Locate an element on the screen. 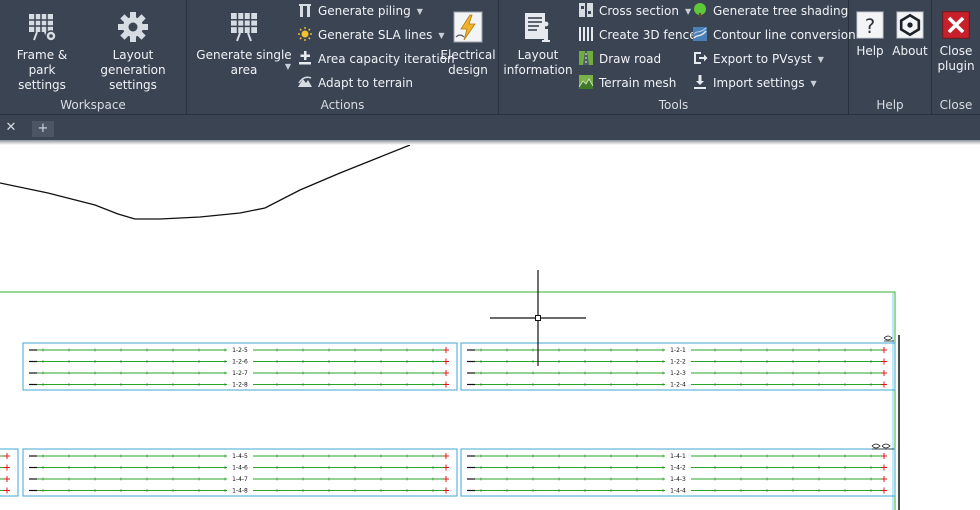 Image resolution: width=980 pixels, height=510 pixels. create-3d-fence-label: Create 3D fence is located at coordinates (648, 35).